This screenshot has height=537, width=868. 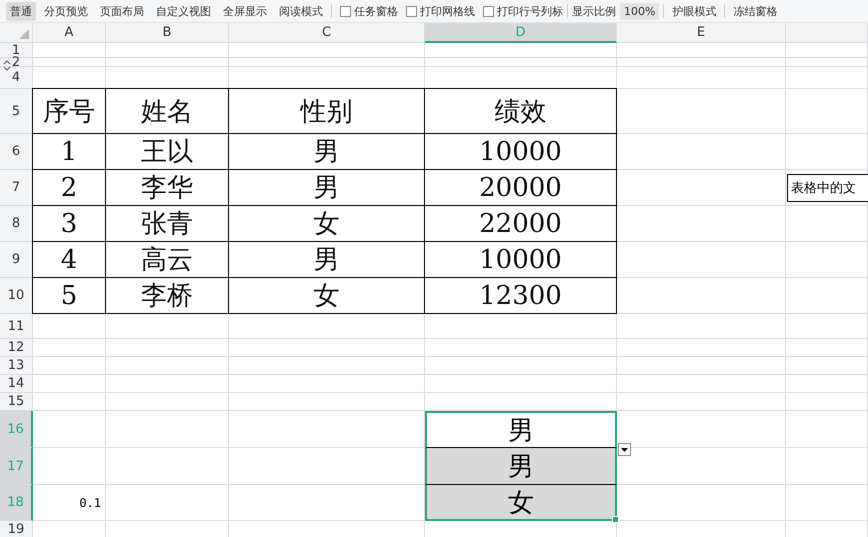 I want to click on row-header: 19, so click(x=16, y=529).